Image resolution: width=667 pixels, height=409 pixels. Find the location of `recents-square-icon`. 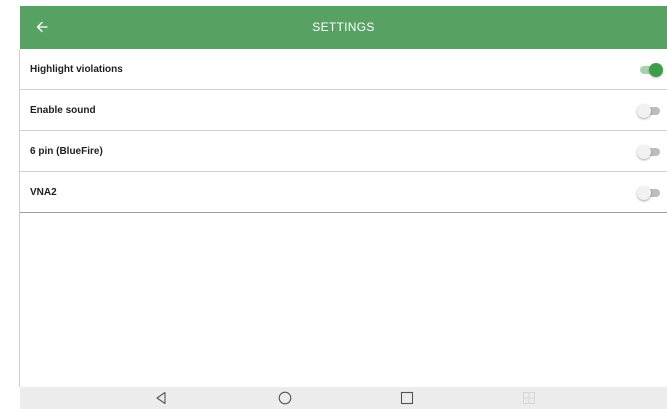

recents-square-icon is located at coordinates (407, 398).